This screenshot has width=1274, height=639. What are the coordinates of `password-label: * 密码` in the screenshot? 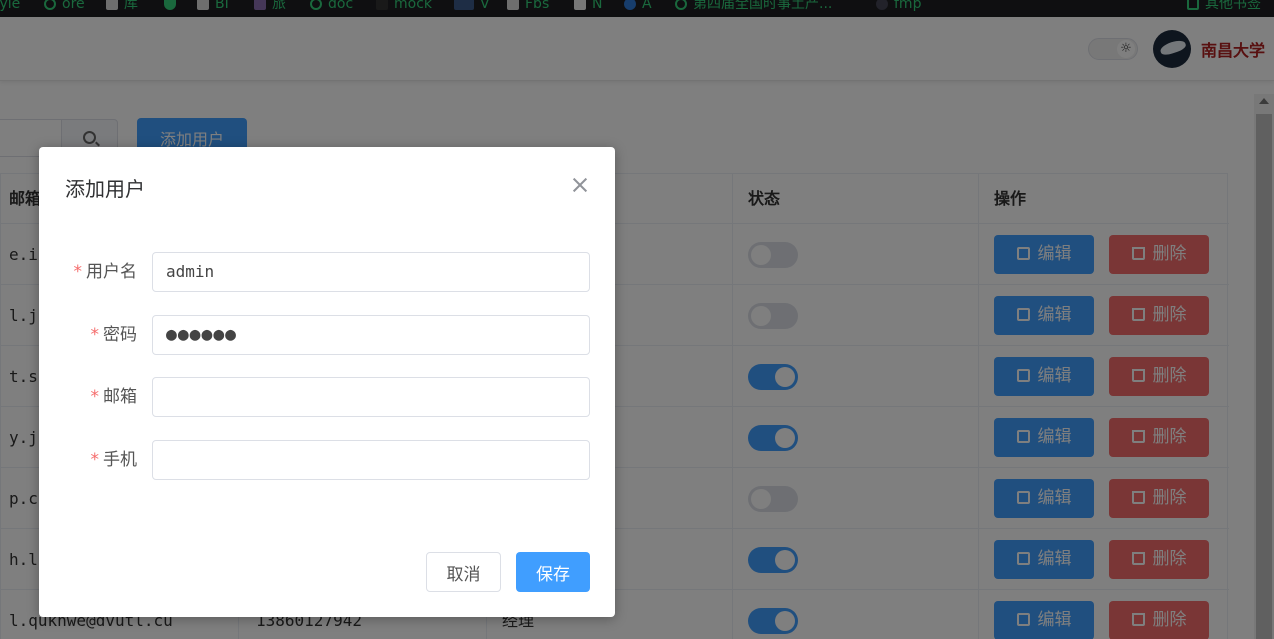 It's located at (114, 335).